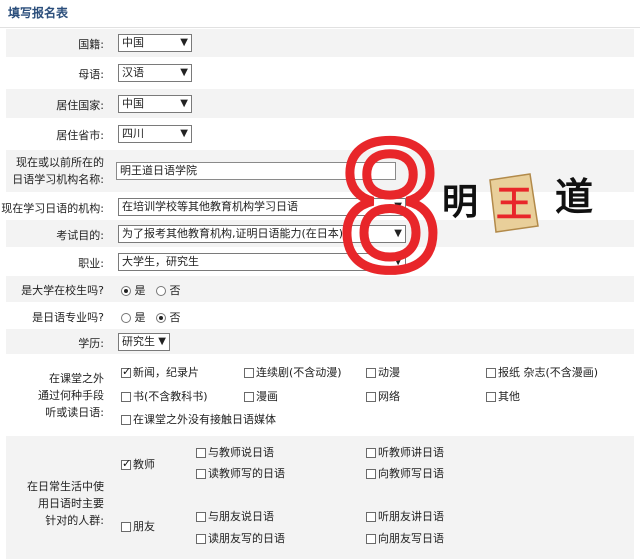 This screenshot has height=559, width=640. I want to click on purpose-label: 考试目的:, so click(80, 235).